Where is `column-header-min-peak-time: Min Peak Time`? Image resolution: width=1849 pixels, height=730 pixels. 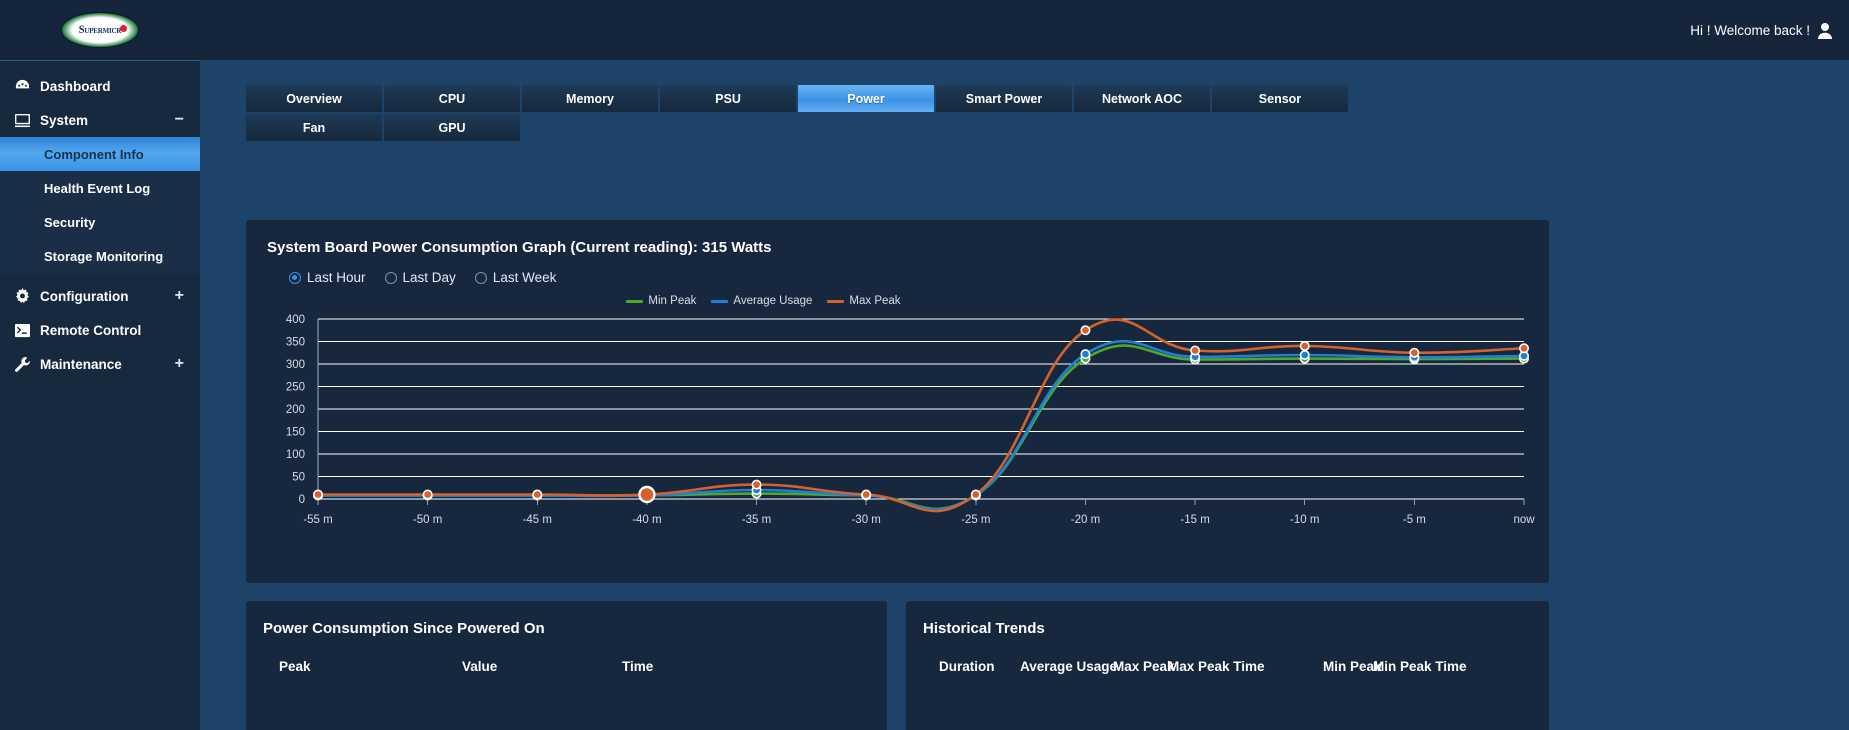
column-header-min-peak-time: Min Peak Time is located at coordinates (1420, 666).